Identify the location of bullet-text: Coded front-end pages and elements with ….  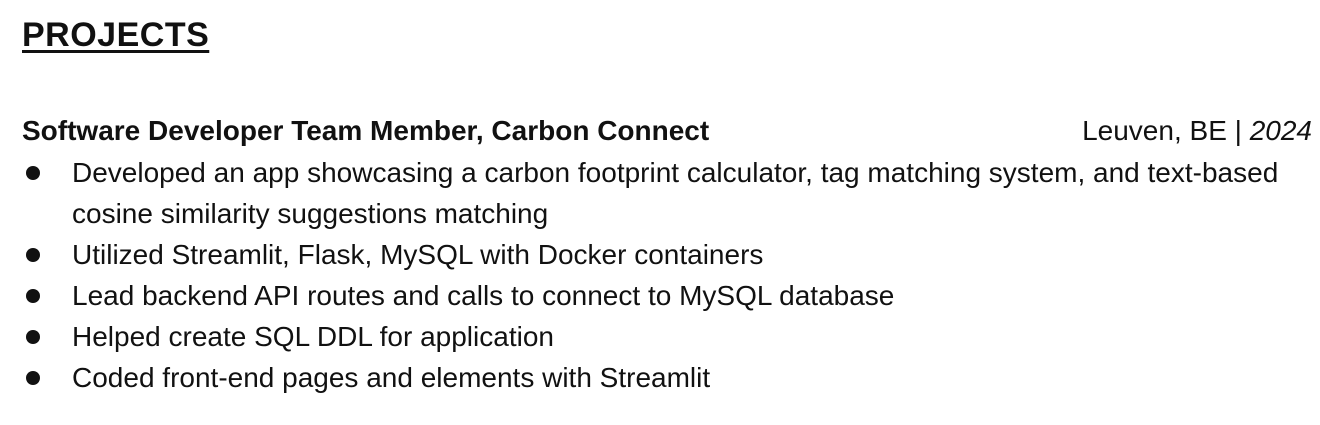
(391, 377).